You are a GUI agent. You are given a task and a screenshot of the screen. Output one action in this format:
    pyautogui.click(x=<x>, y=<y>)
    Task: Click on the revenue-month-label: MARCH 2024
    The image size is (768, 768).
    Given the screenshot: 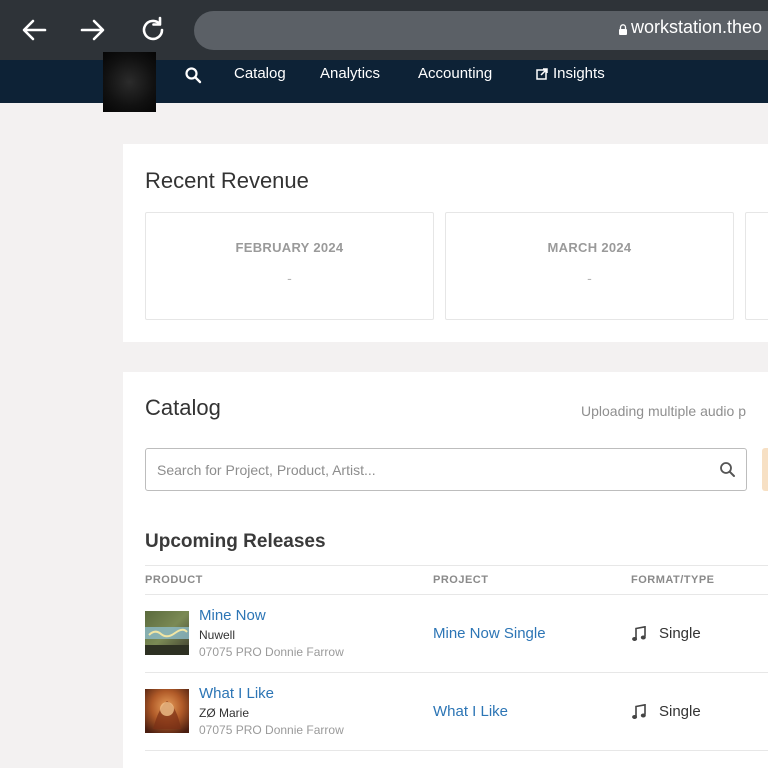 What is the action you would take?
    pyautogui.click(x=589, y=247)
    